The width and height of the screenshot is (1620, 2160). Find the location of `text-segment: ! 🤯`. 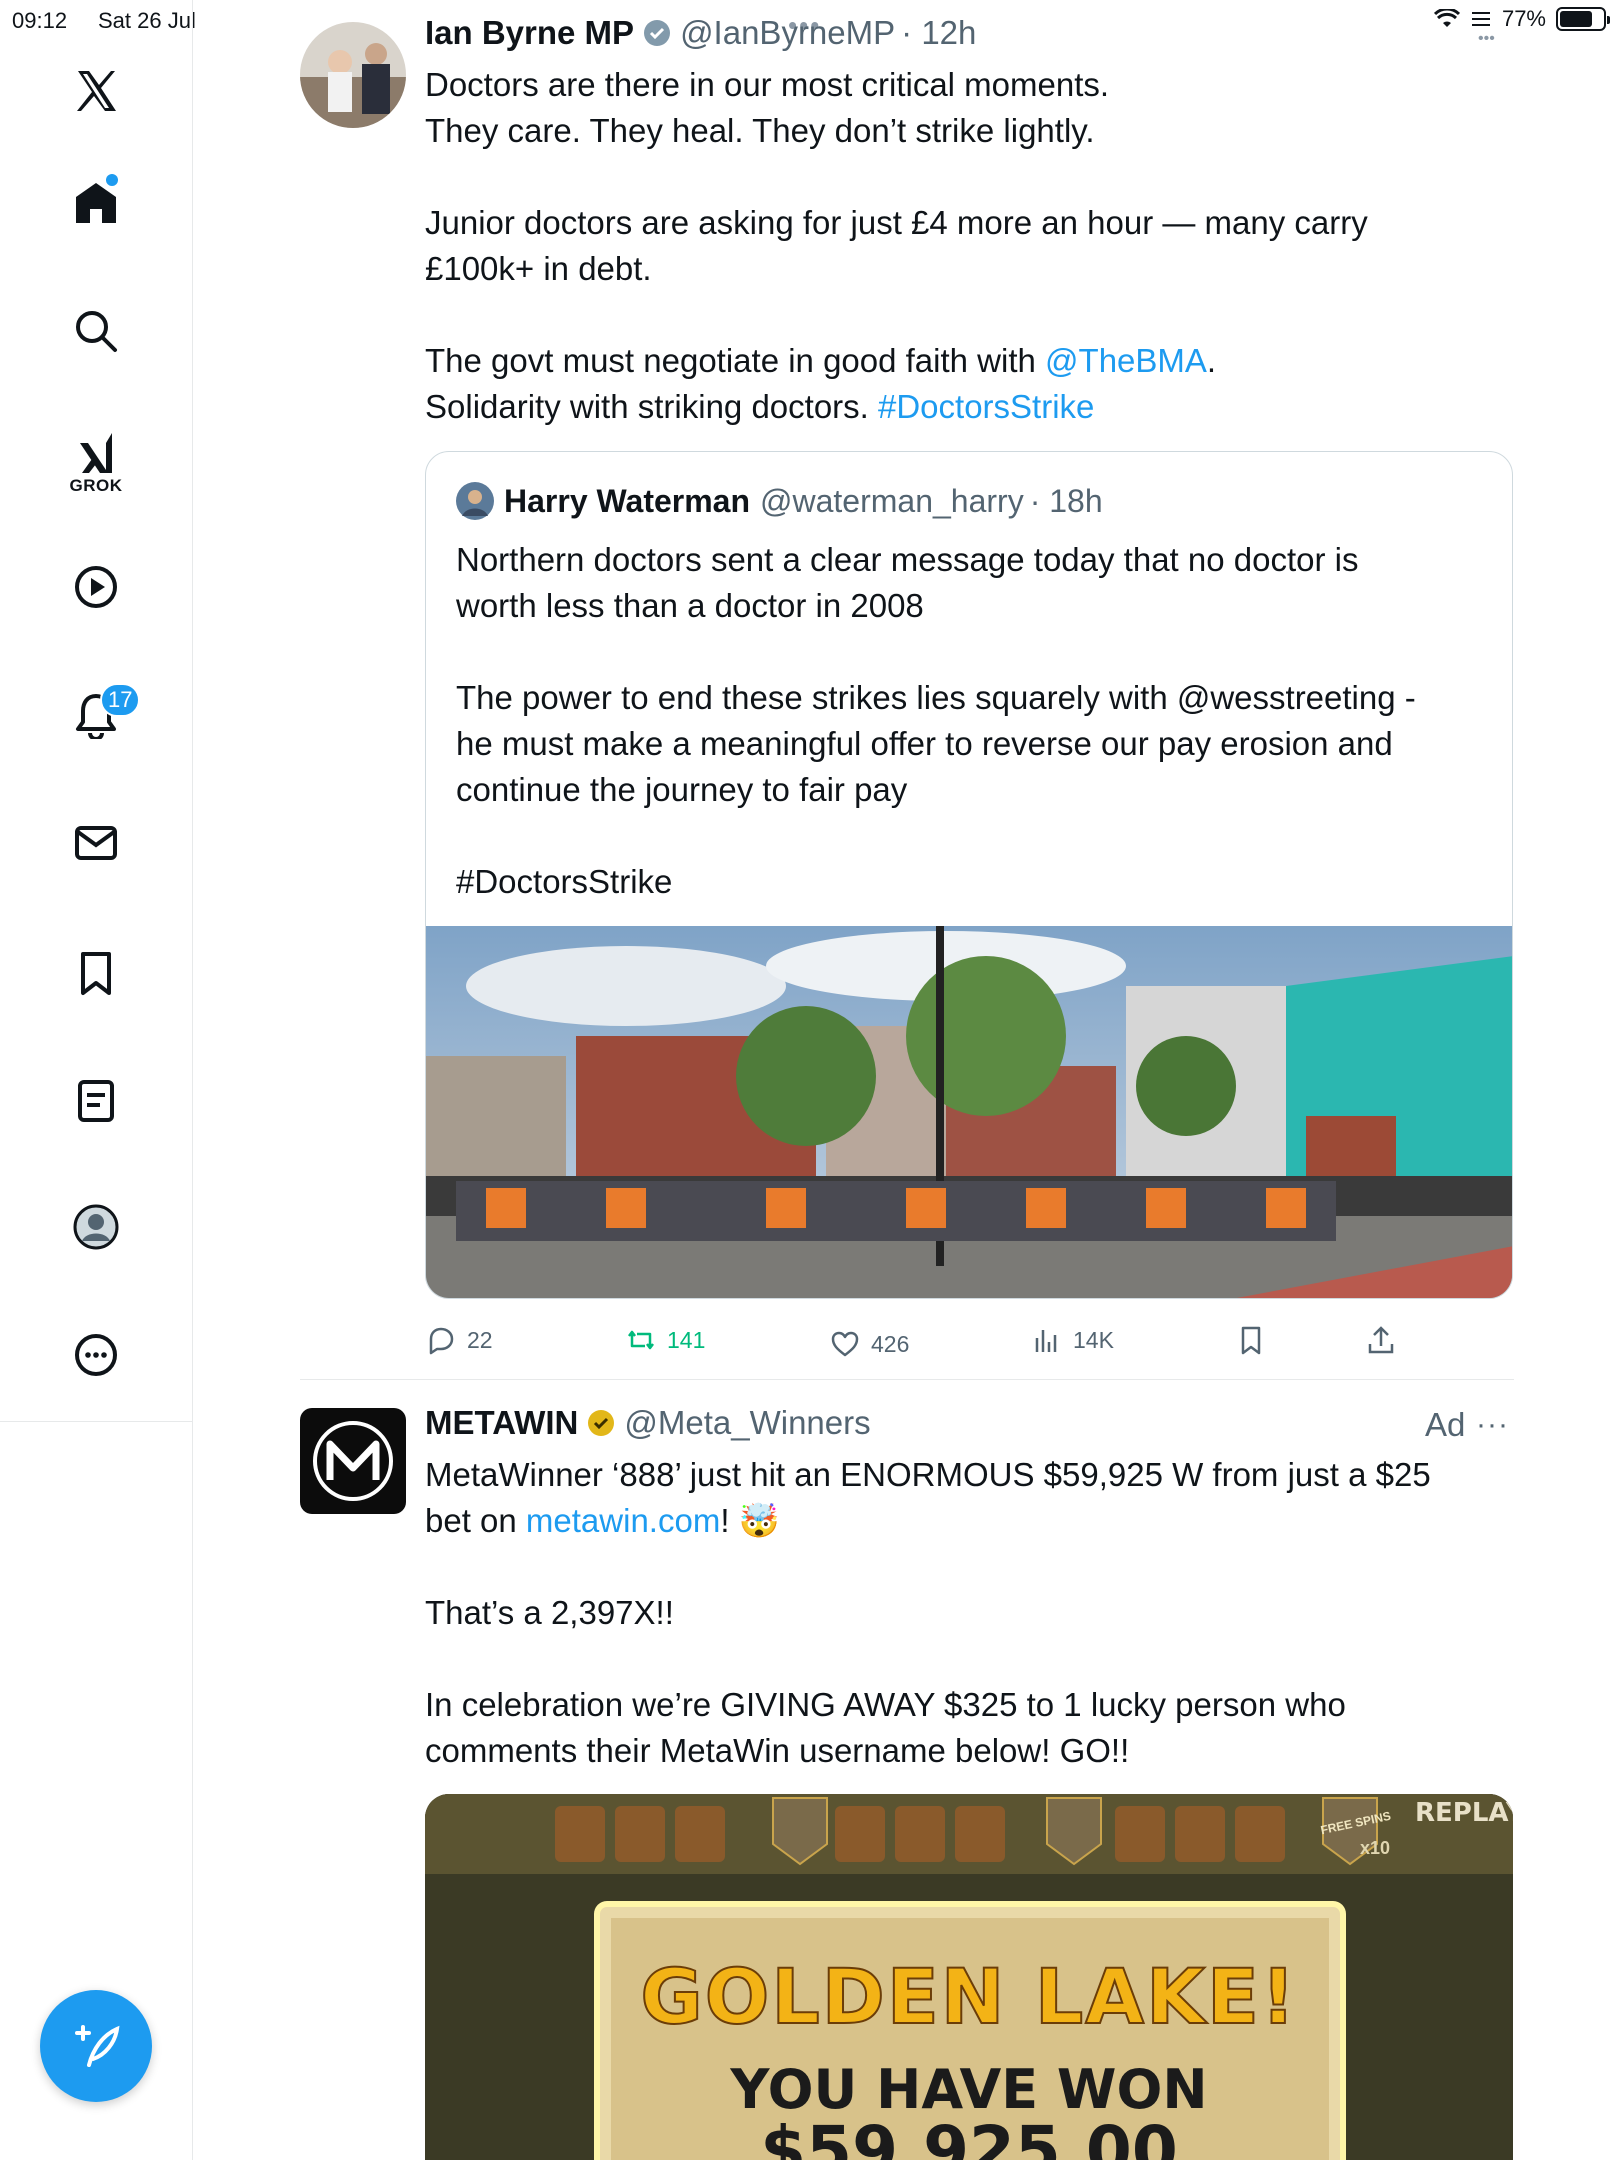

text-segment: ! 🤯 is located at coordinates (750, 1520).